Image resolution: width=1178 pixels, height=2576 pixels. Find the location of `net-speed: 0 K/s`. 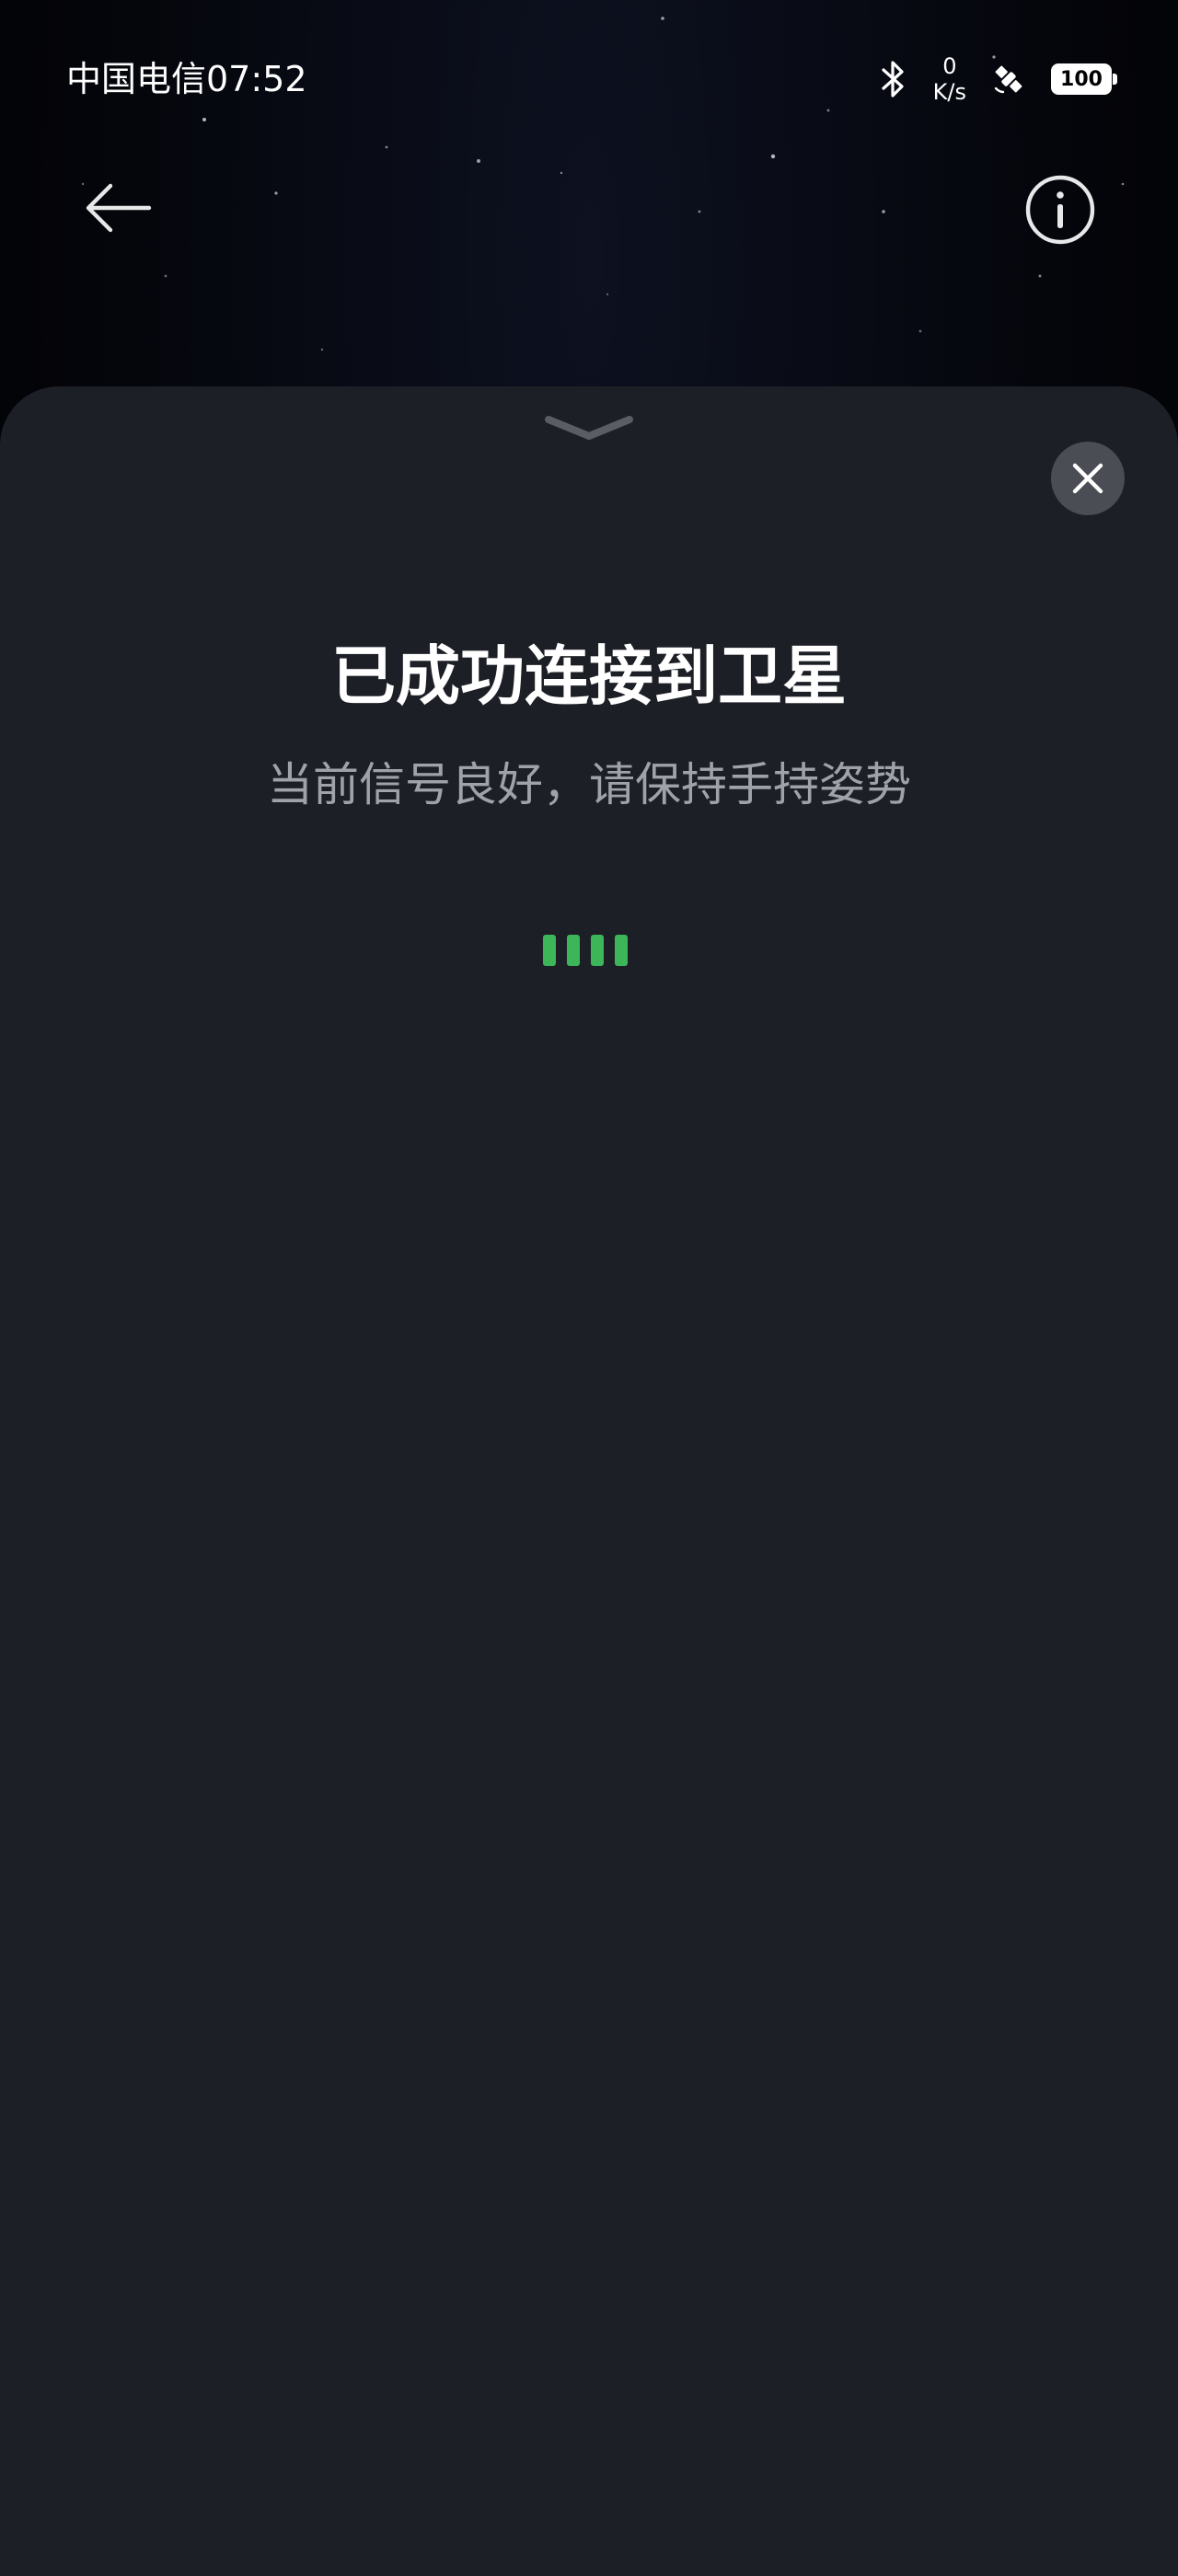

net-speed: 0 K/s is located at coordinates (949, 79).